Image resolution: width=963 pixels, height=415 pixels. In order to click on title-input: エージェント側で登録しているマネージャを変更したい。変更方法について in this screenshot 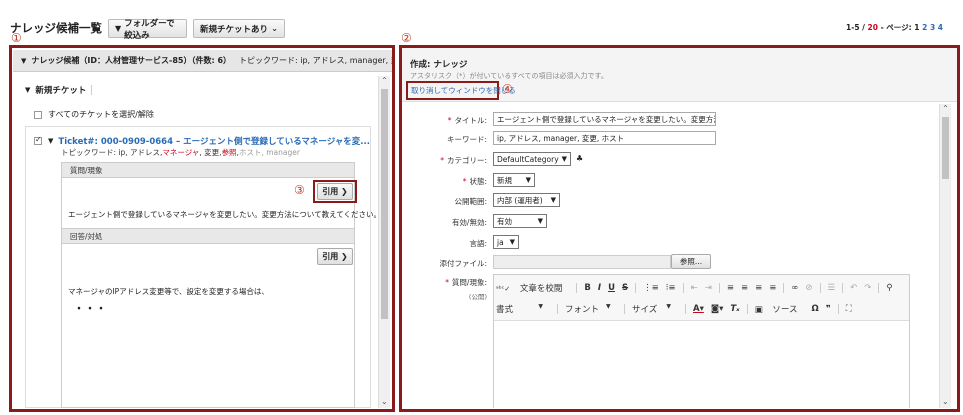, I will do `click(604, 119)`.